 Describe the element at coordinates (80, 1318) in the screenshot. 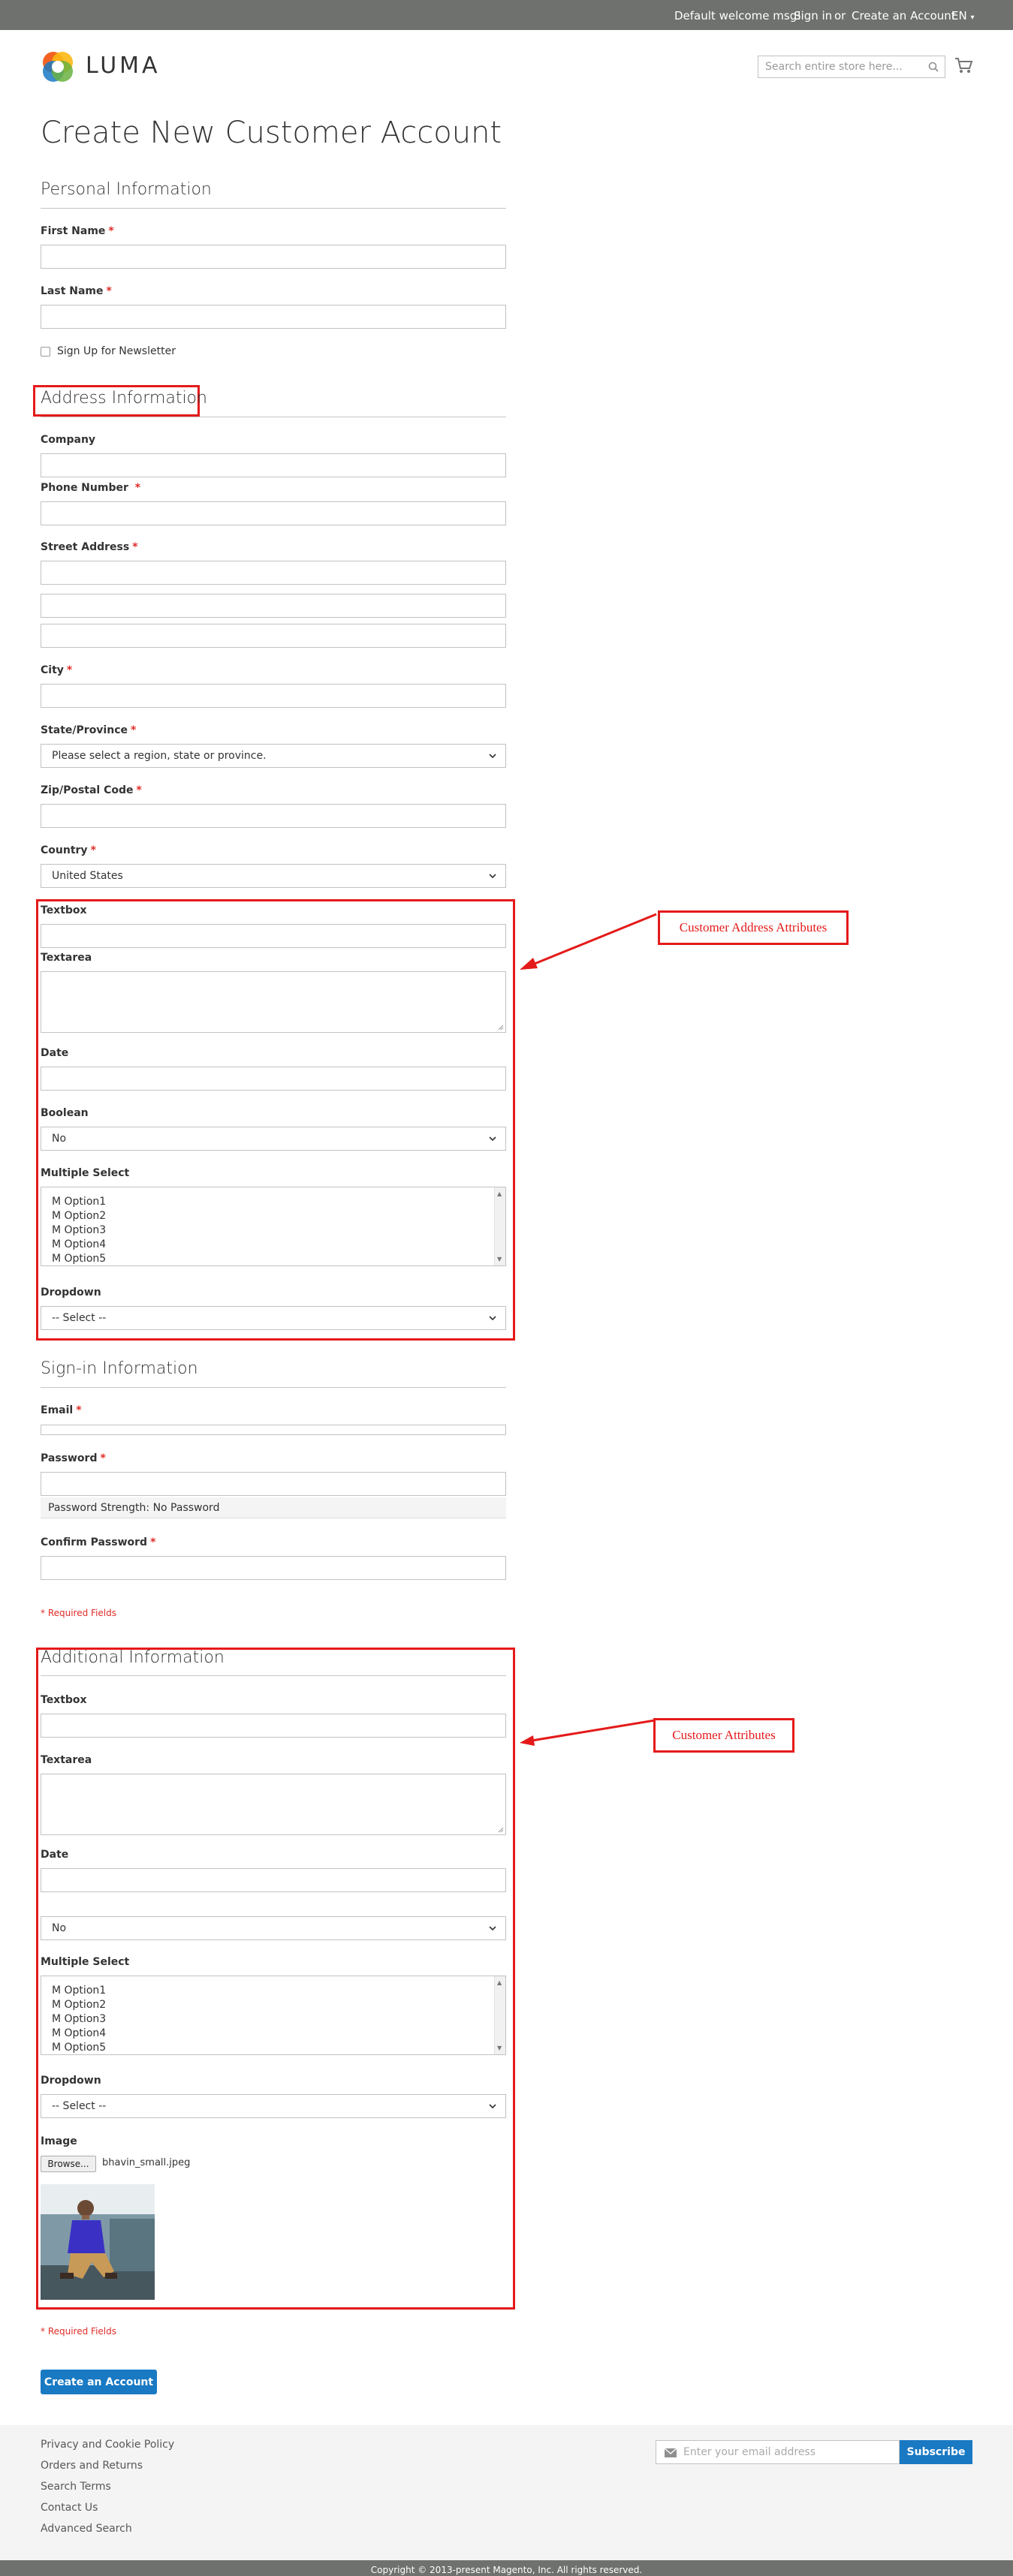

I see `address-dropdown-value: -- Select --` at that location.